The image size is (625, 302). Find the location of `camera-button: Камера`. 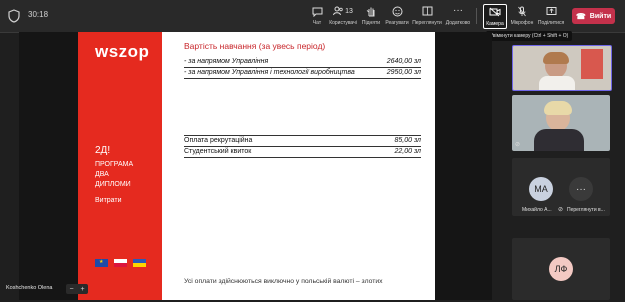

camera-button: Камера is located at coordinates (495, 16).